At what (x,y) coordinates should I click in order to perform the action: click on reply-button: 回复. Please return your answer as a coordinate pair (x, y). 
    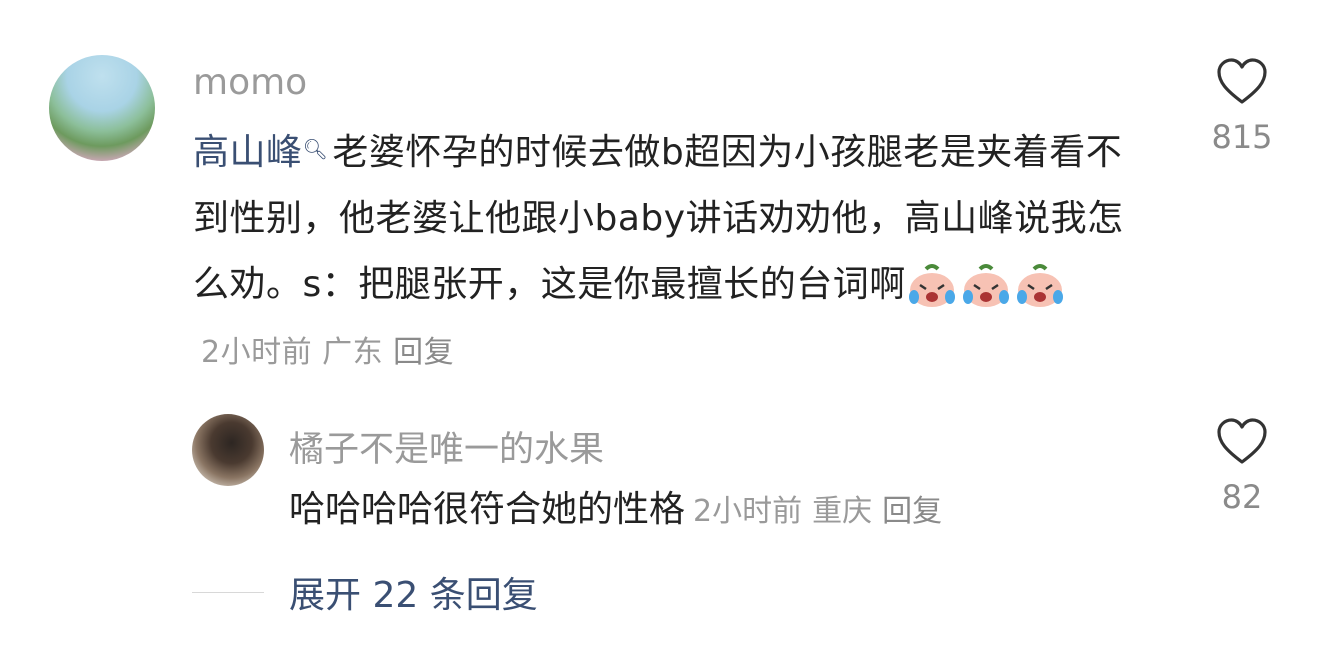
    Looking at the image, I should click on (423, 352).